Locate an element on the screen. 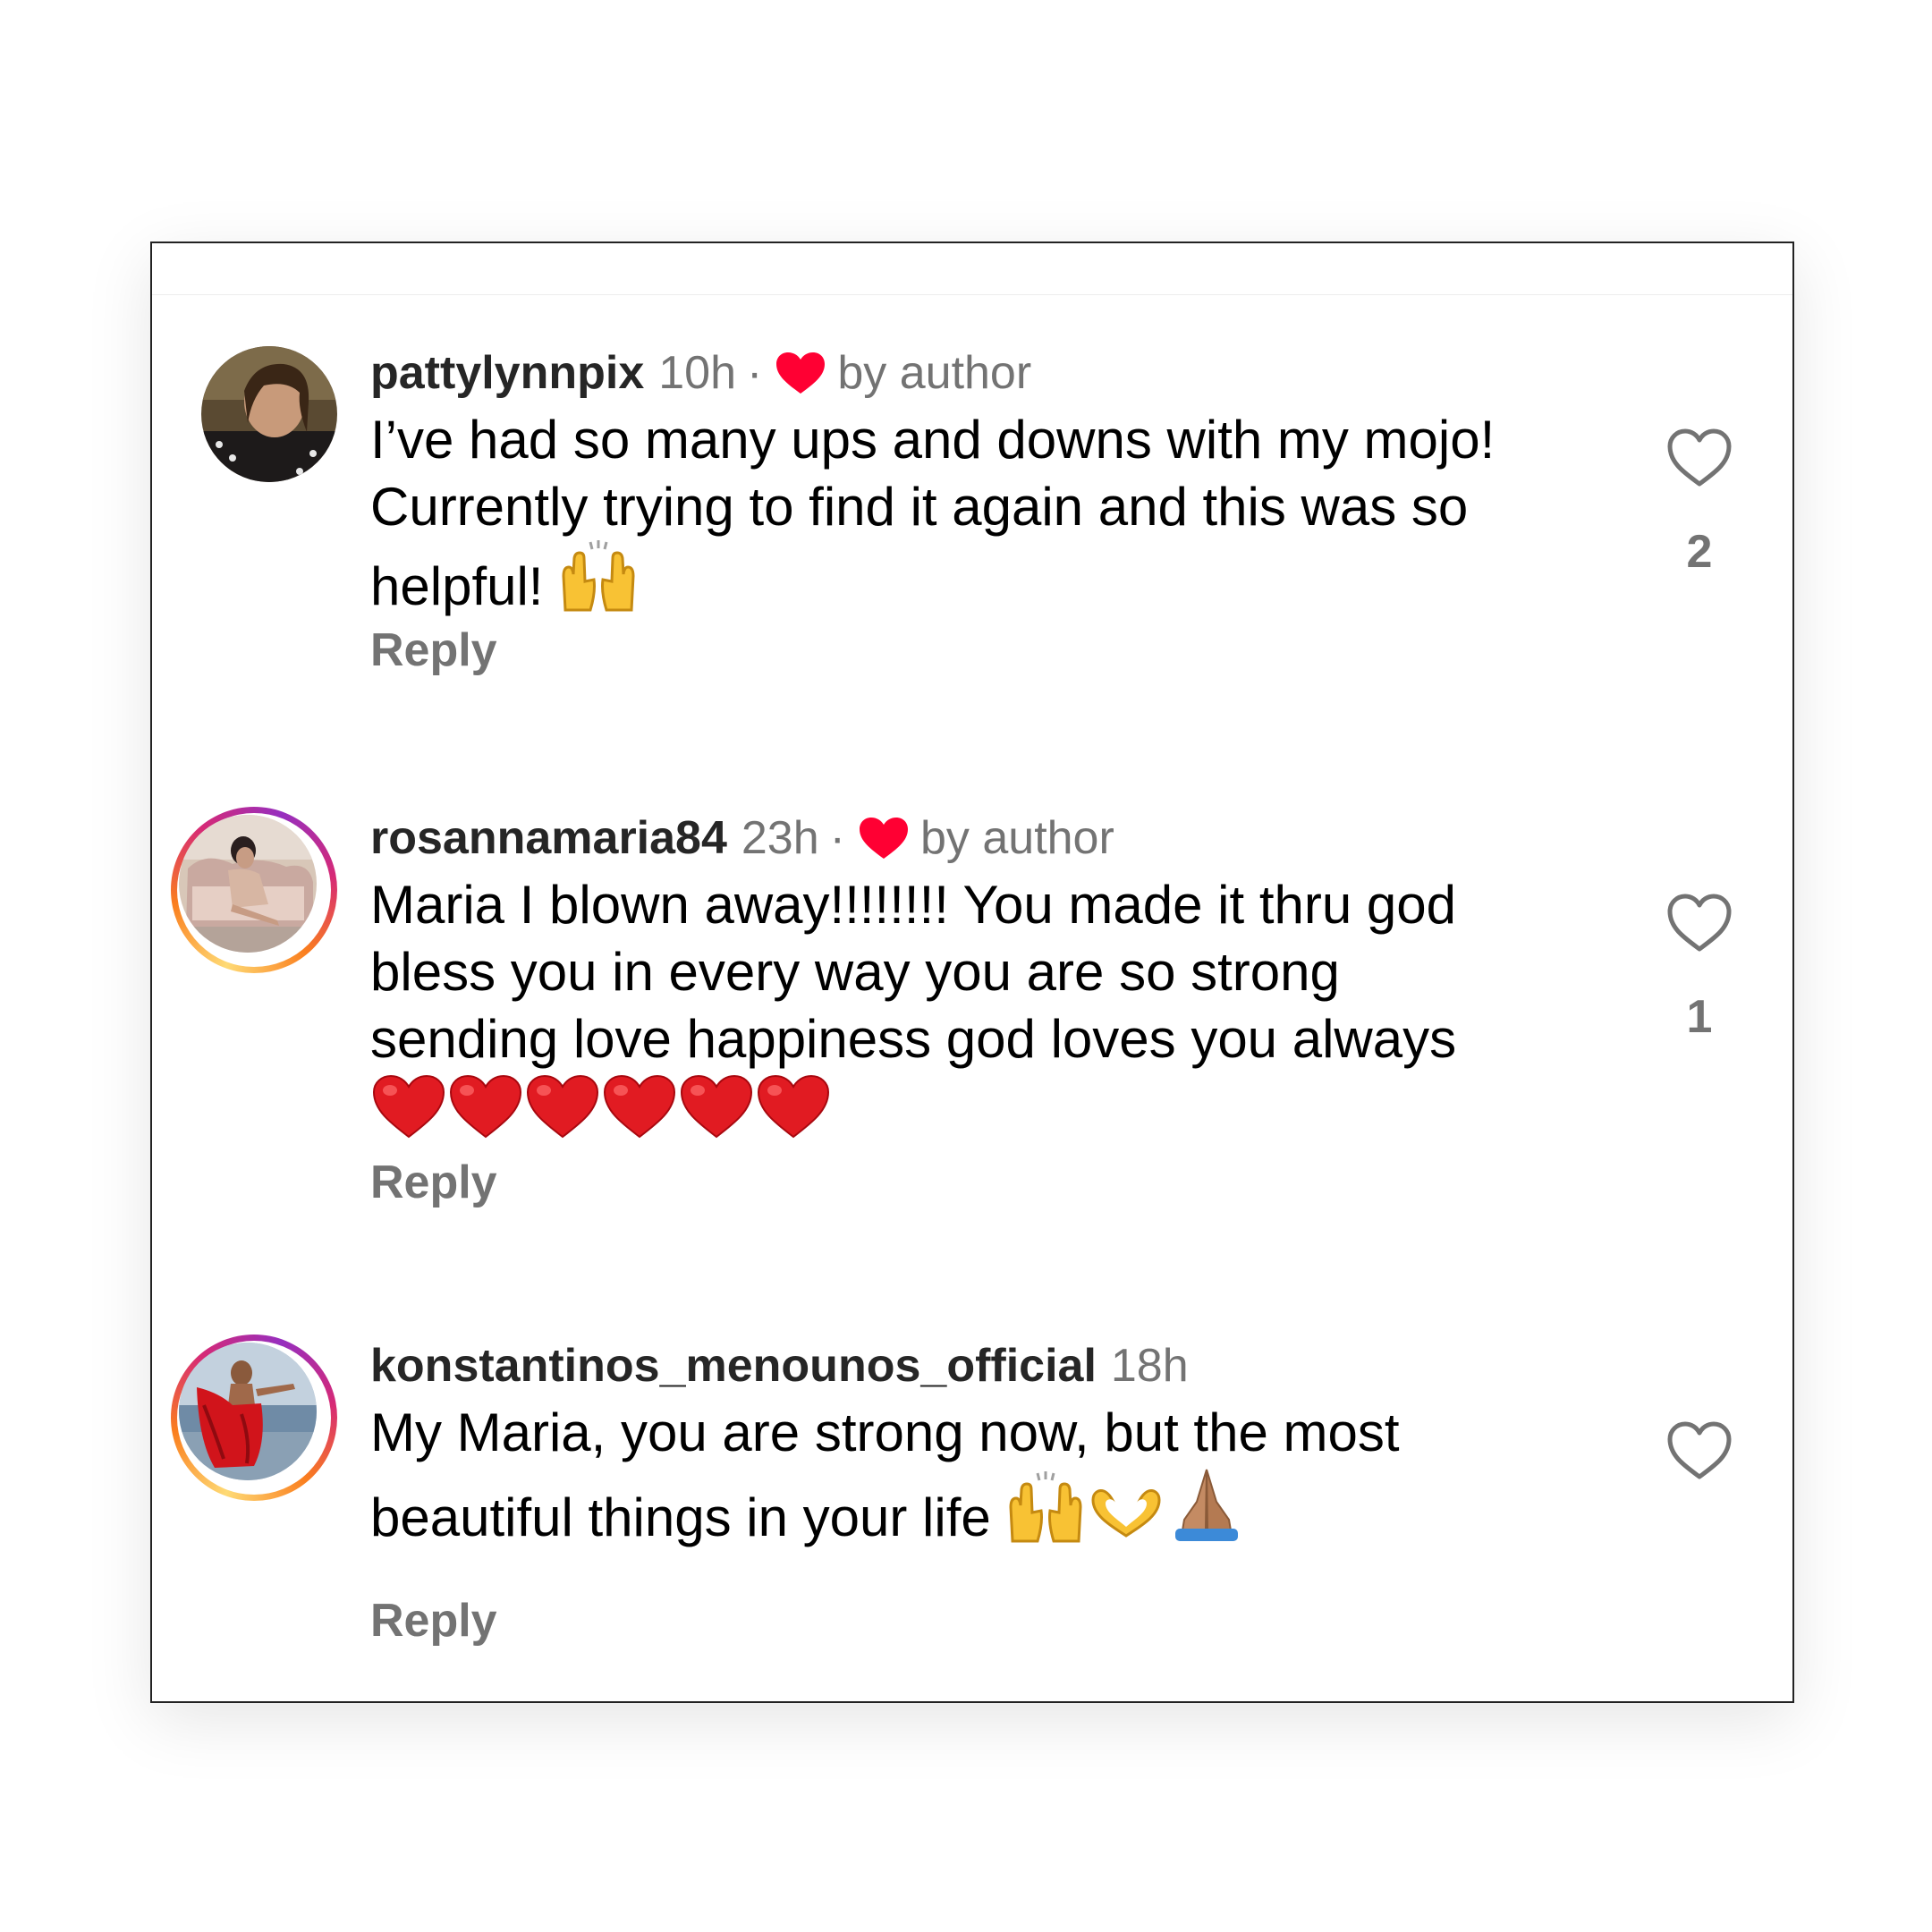  like-count: 1 is located at coordinates (1699, 1017).